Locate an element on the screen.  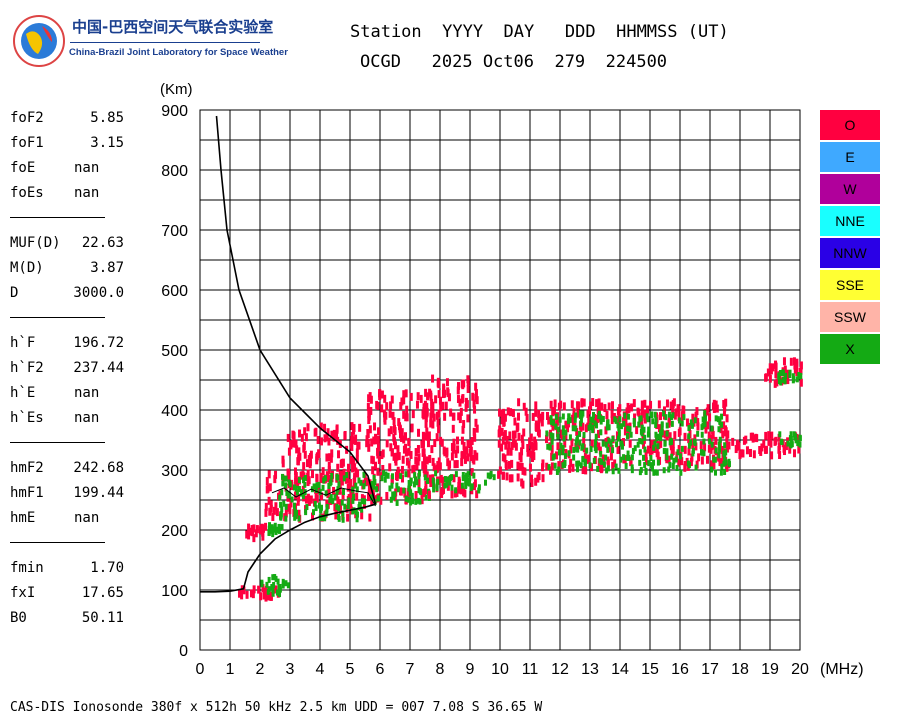
y-tick-label: 200 is located at coordinates (174, 531).